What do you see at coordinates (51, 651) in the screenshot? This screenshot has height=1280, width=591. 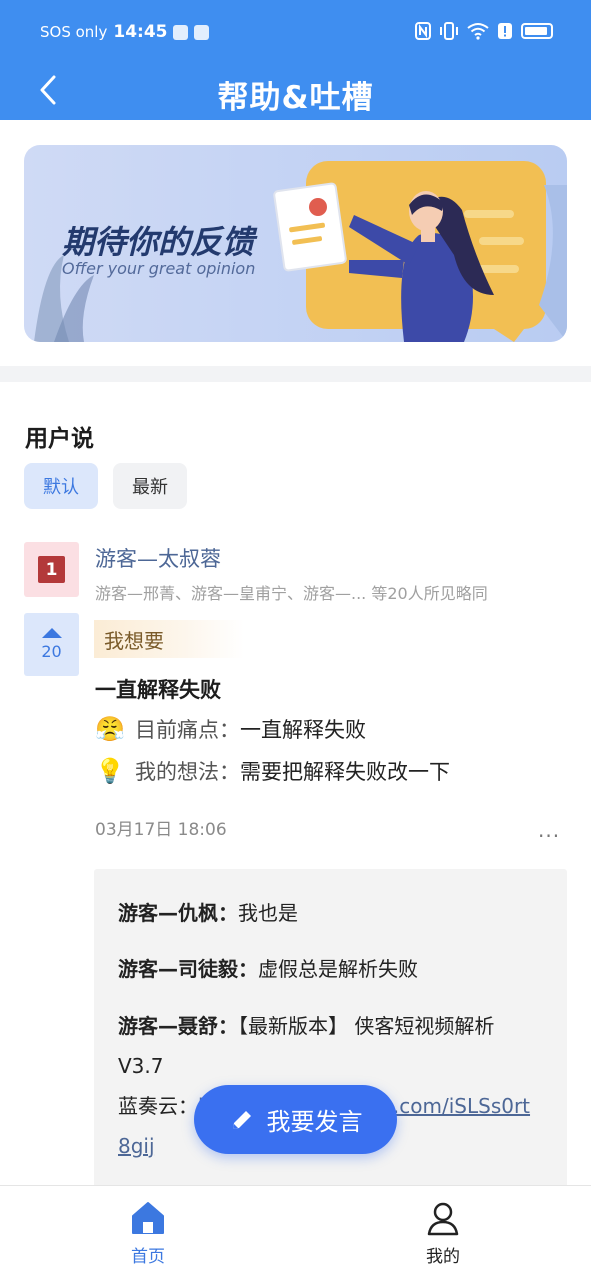 I see `vote-count: 20` at bounding box center [51, 651].